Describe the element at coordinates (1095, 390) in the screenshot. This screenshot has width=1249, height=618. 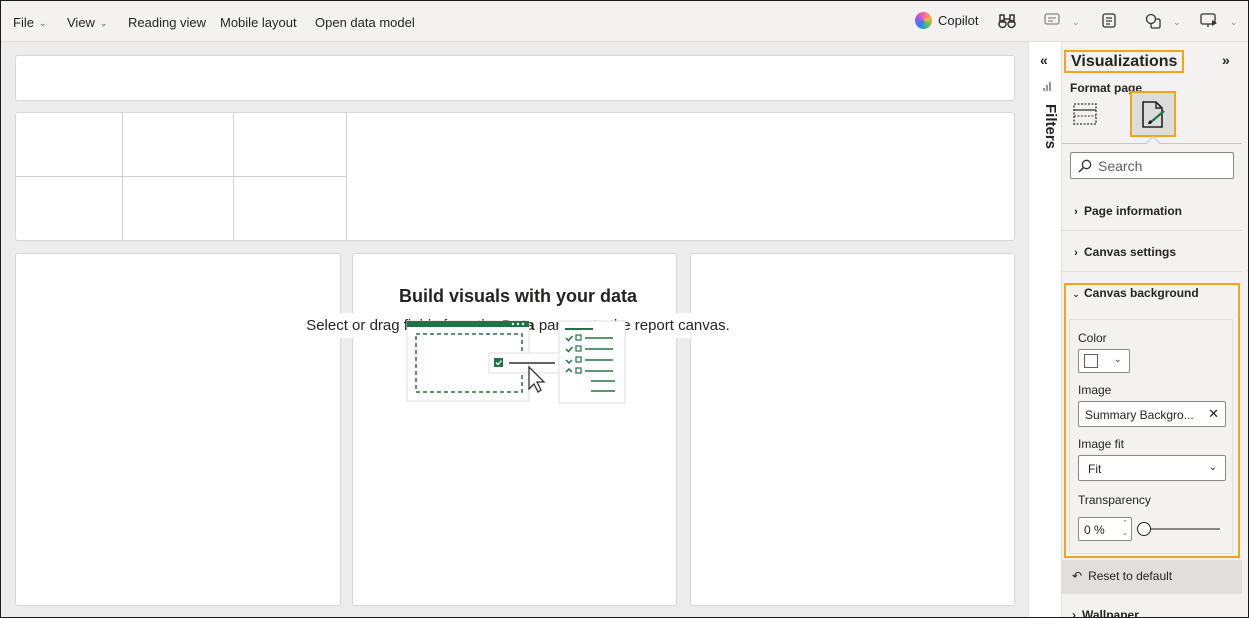
I see `image-label: Image` at that location.